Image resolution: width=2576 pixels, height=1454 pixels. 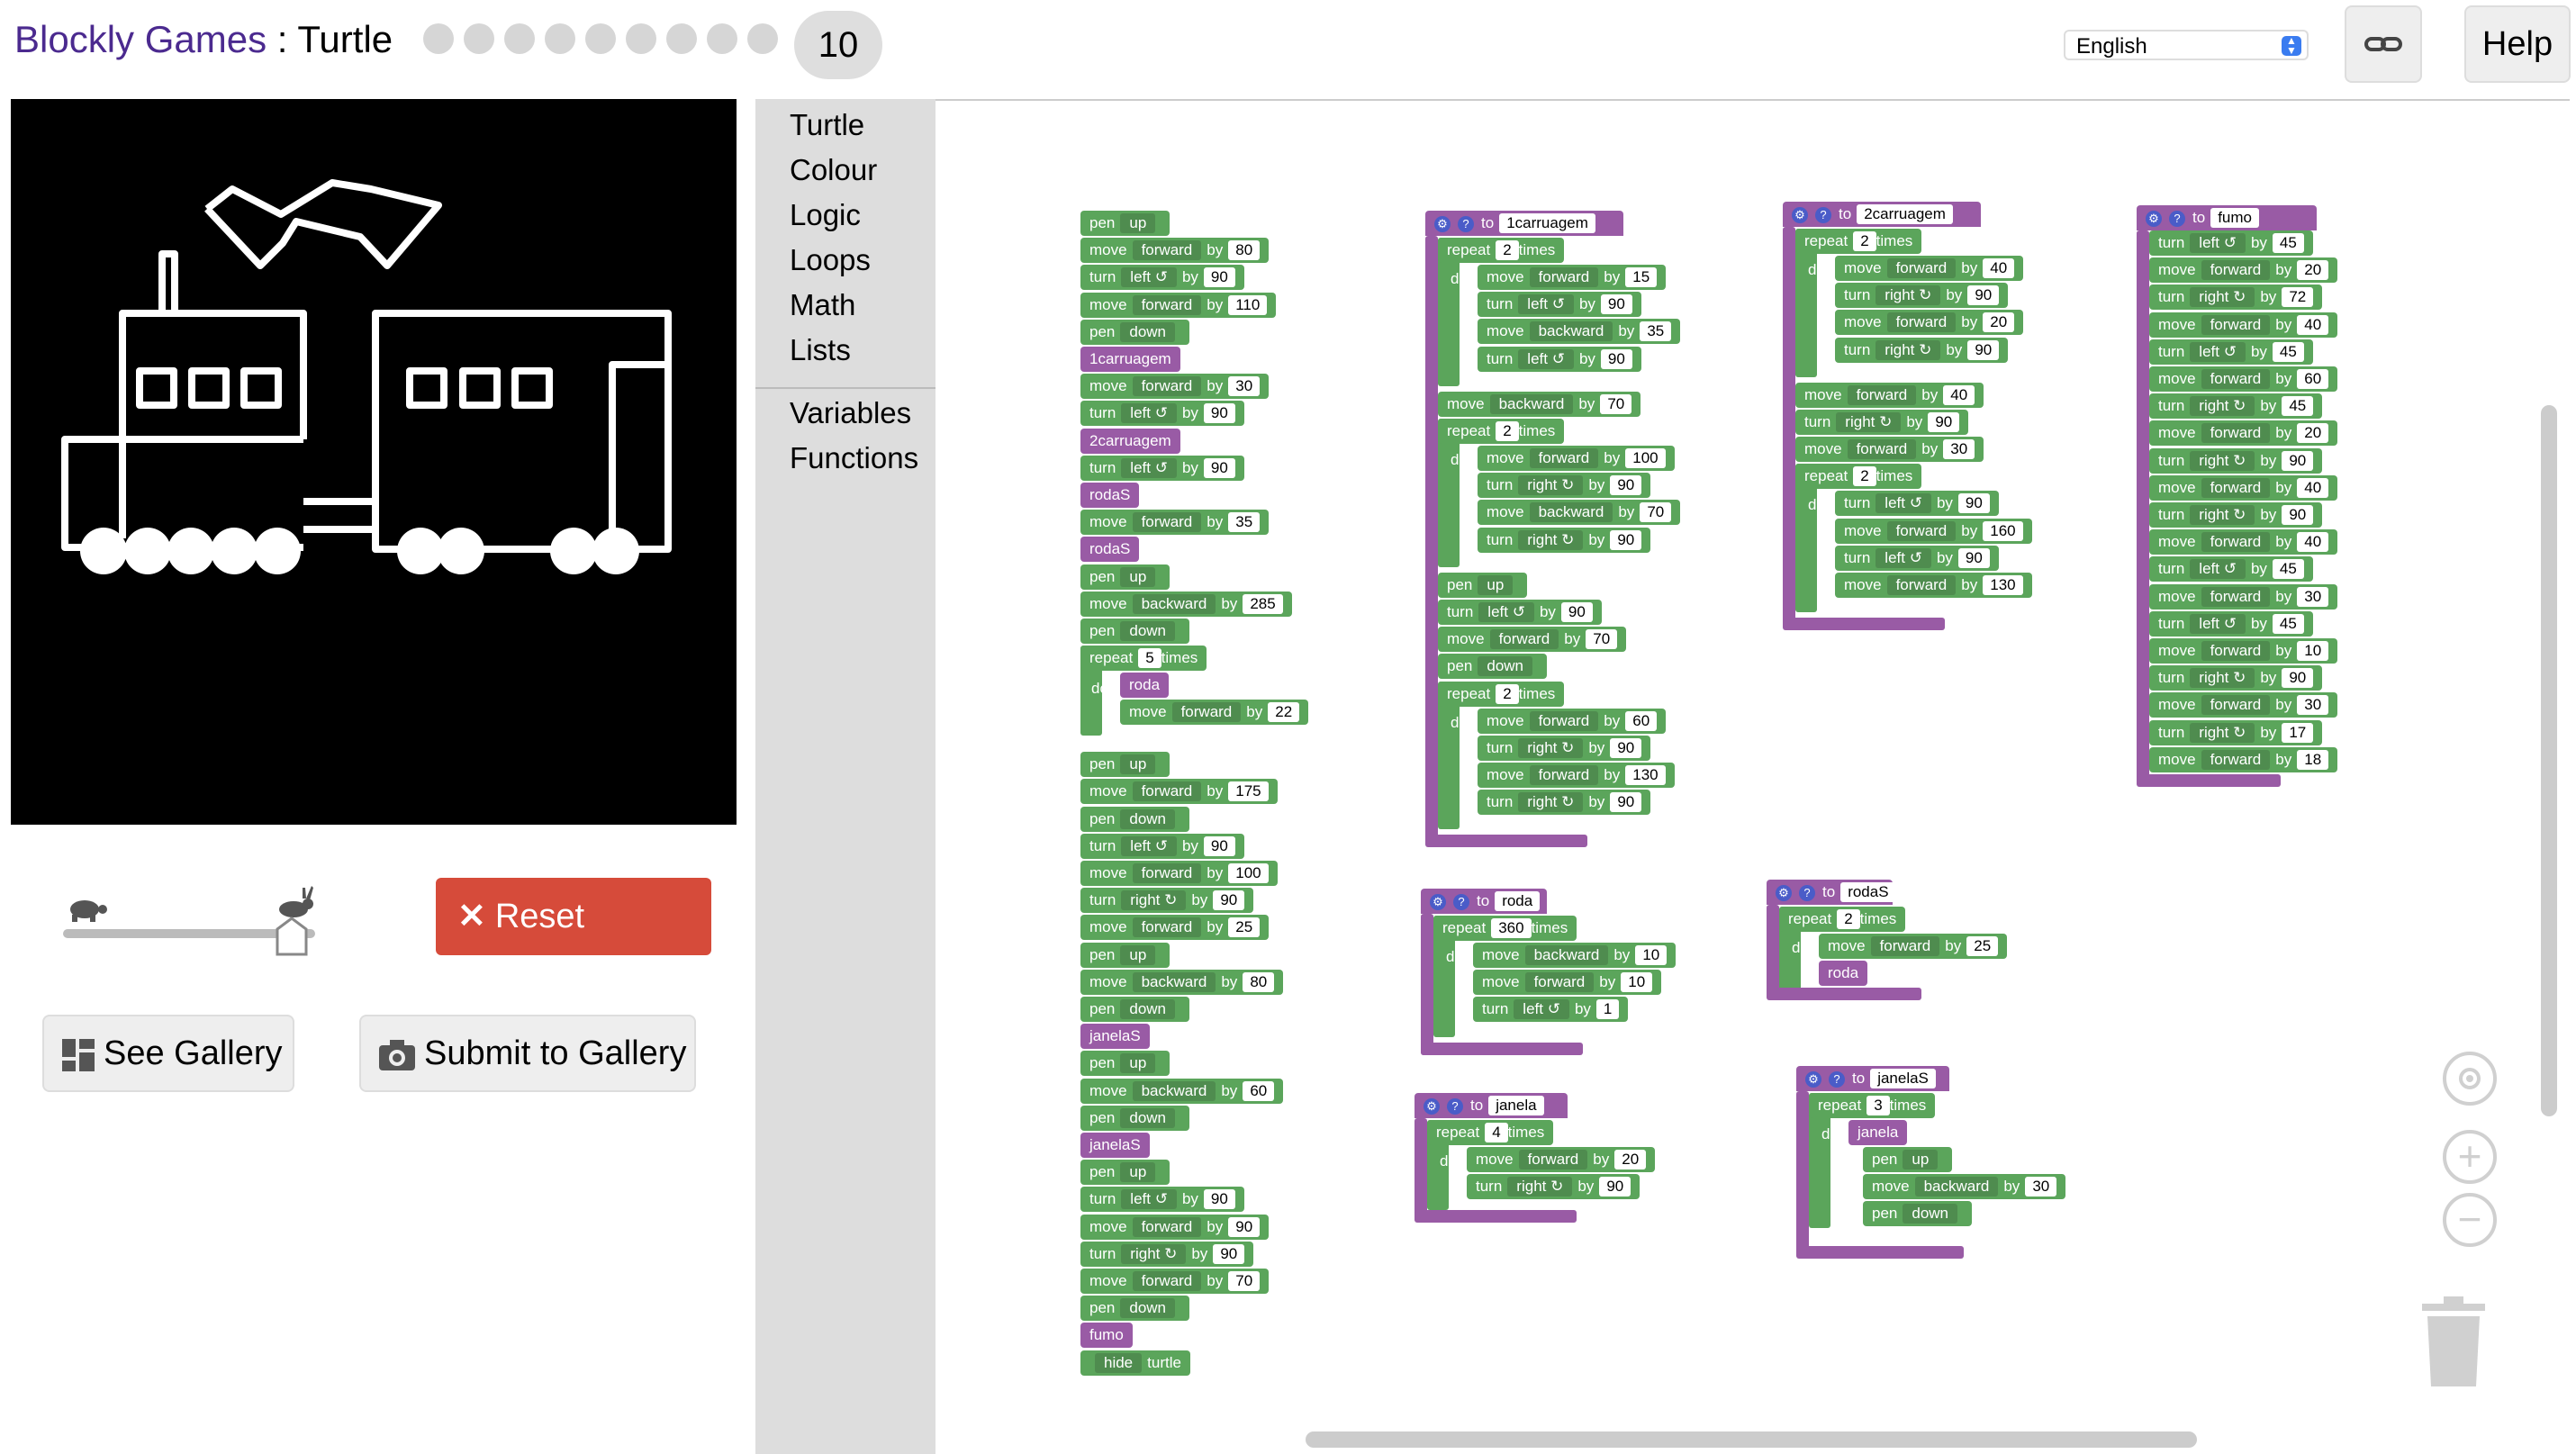 What do you see at coordinates (2243, 379) in the screenshot?
I see `move-block: move forward by 60` at bounding box center [2243, 379].